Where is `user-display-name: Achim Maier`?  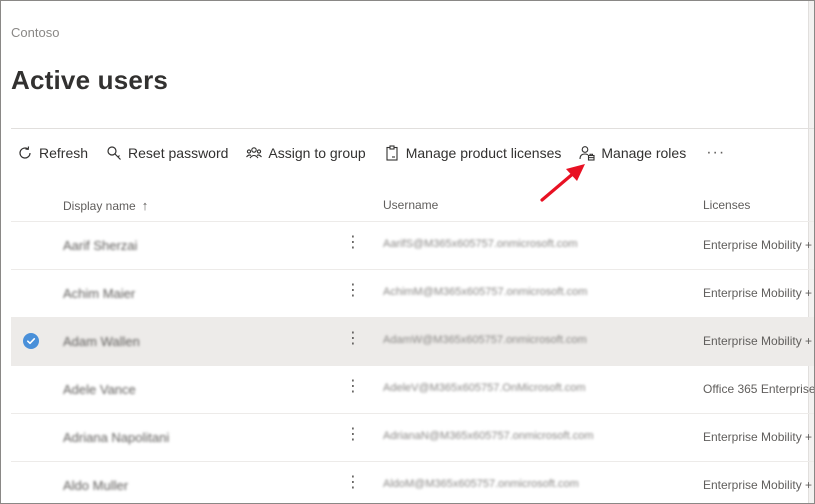
user-display-name: Achim Maier is located at coordinates (99, 293).